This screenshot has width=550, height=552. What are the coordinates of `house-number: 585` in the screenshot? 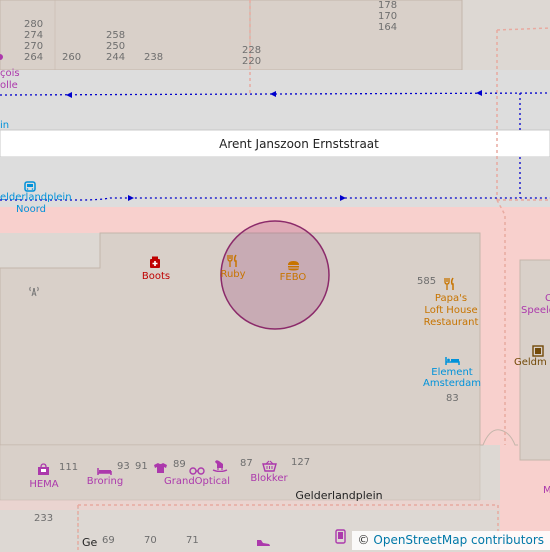 It's located at (427, 281).